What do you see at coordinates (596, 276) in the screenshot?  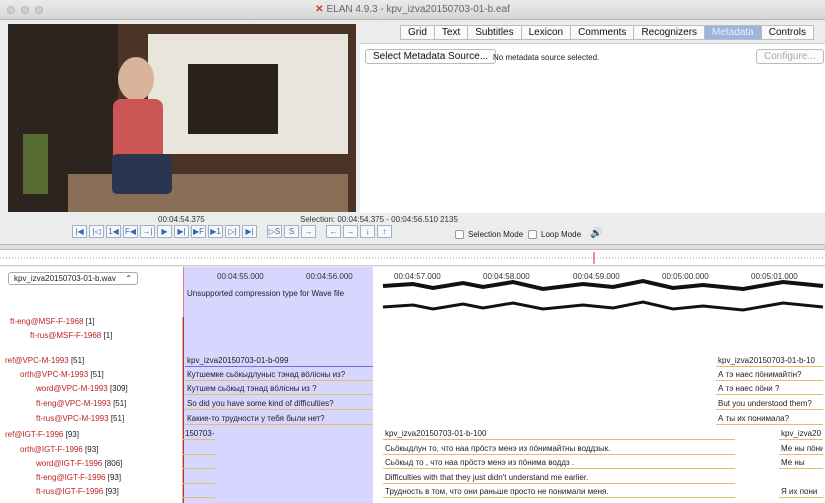 I see `wave-tick-5: 00:04:59.000` at bounding box center [596, 276].